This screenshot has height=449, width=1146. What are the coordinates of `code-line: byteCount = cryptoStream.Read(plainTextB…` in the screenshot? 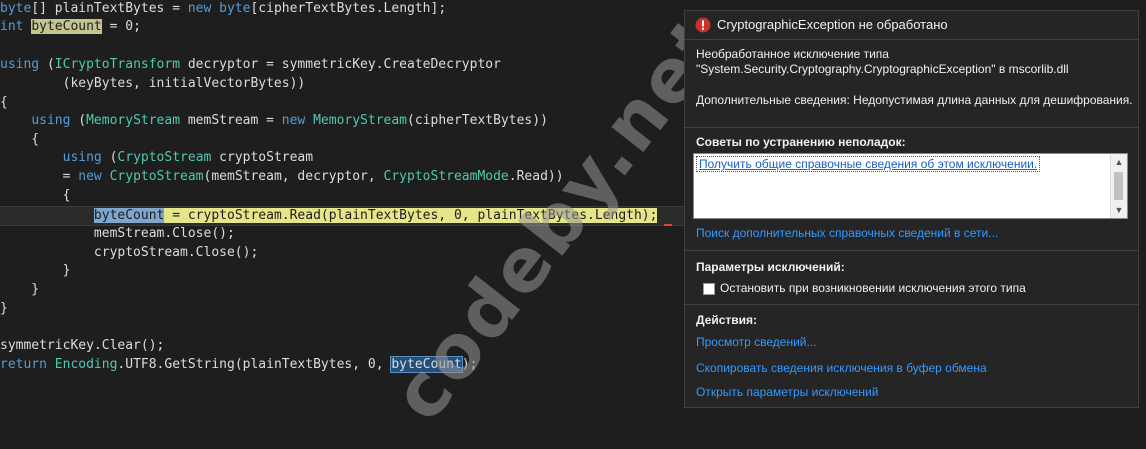 It's located at (342, 216).